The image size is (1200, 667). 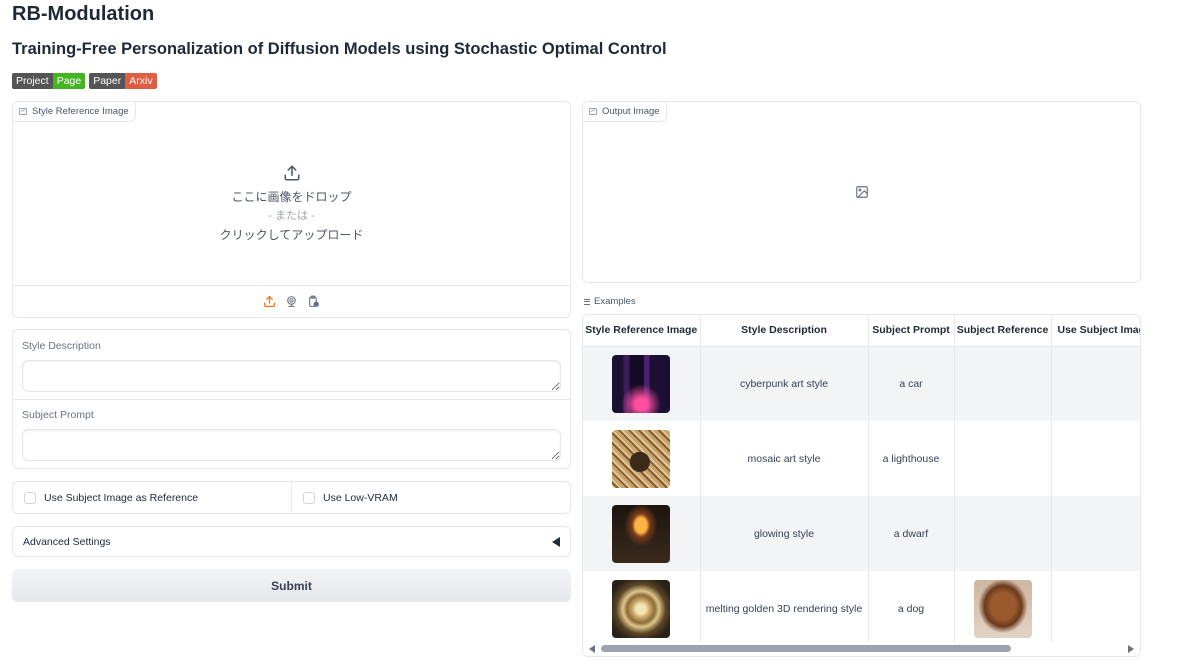 What do you see at coordinates (784, 331) in the screenshot?
I see `column-header: Style Description` at bounding box center [784, 331].